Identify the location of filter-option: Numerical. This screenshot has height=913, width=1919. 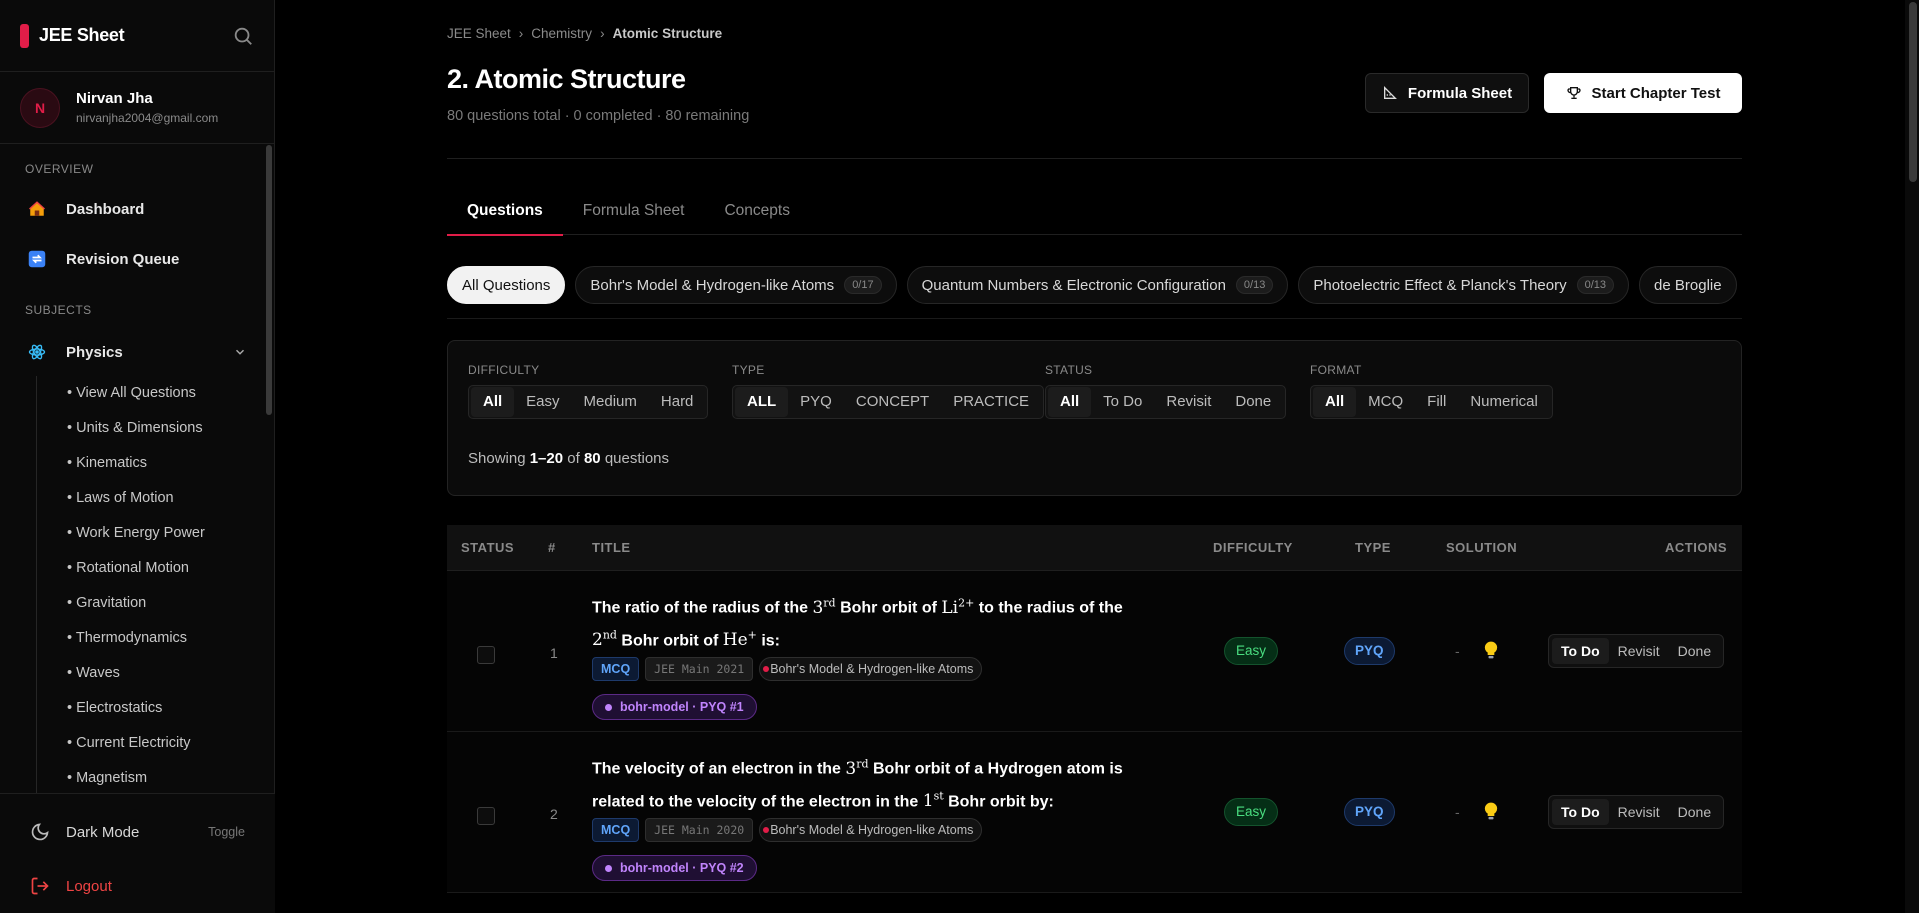
(1504, 402).